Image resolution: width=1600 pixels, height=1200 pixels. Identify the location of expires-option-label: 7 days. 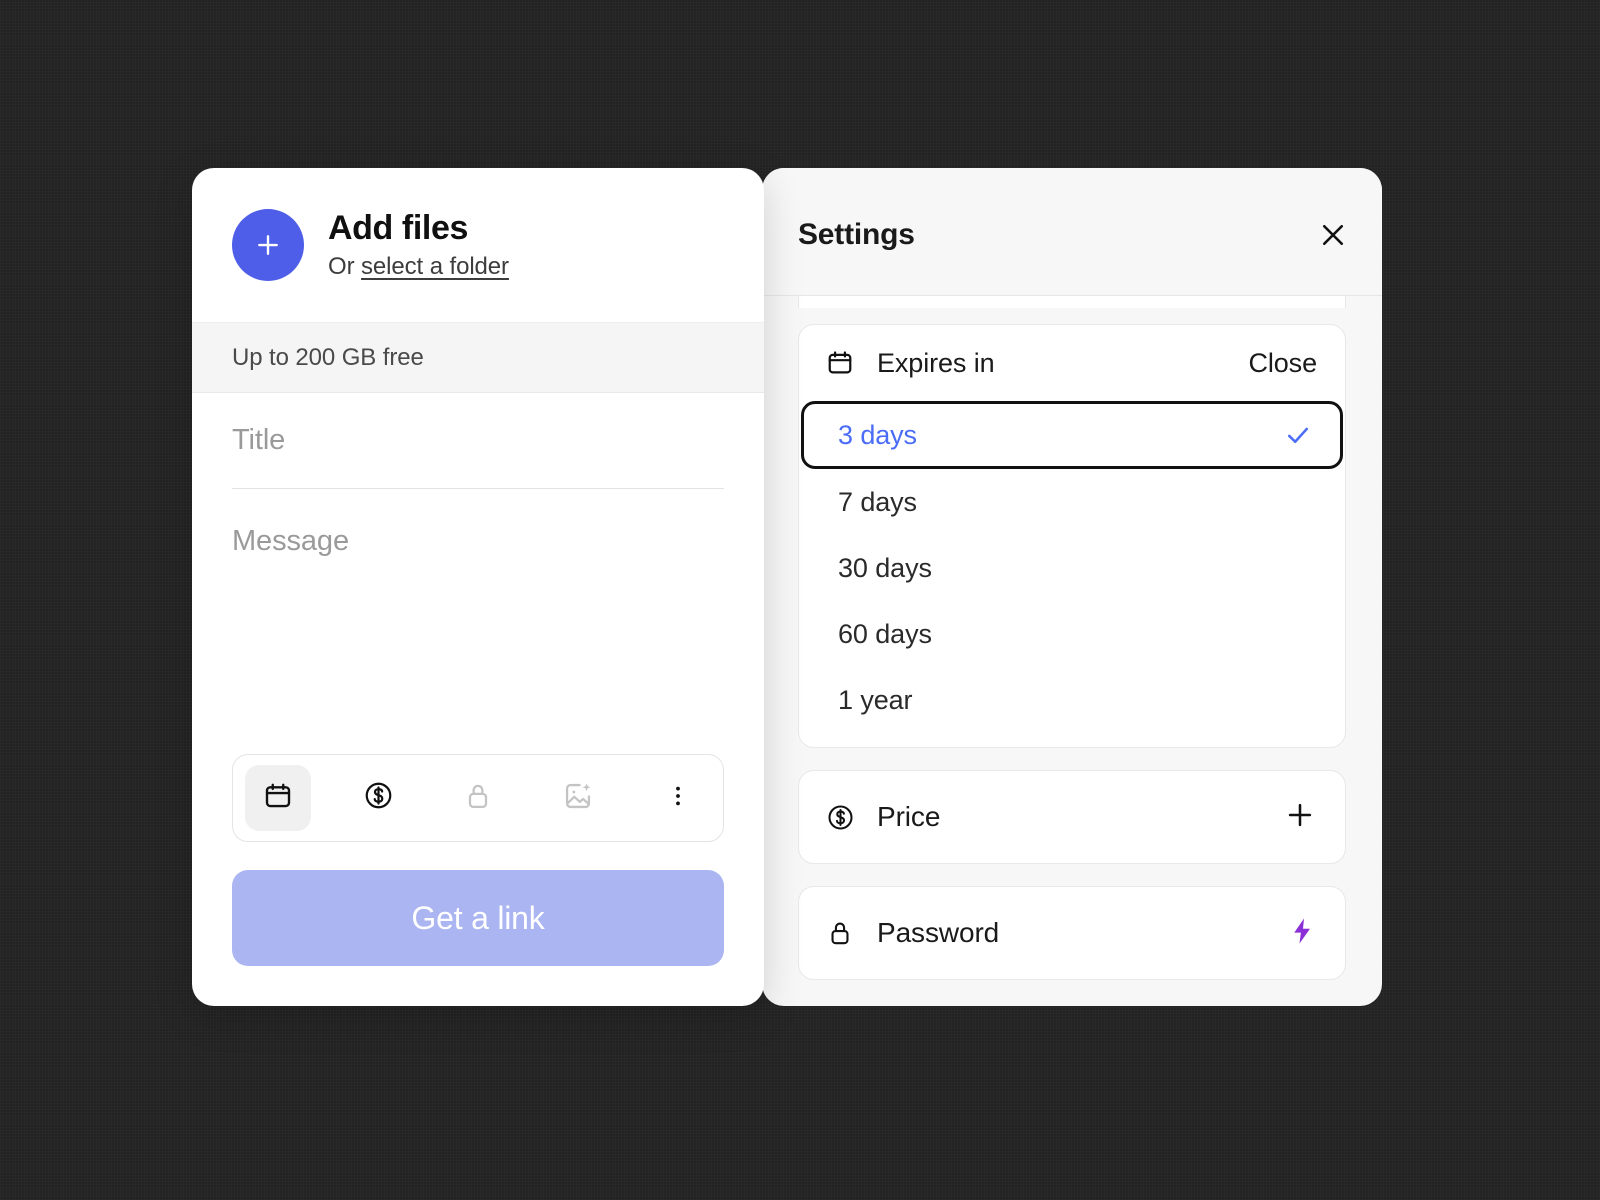
(877, 501).